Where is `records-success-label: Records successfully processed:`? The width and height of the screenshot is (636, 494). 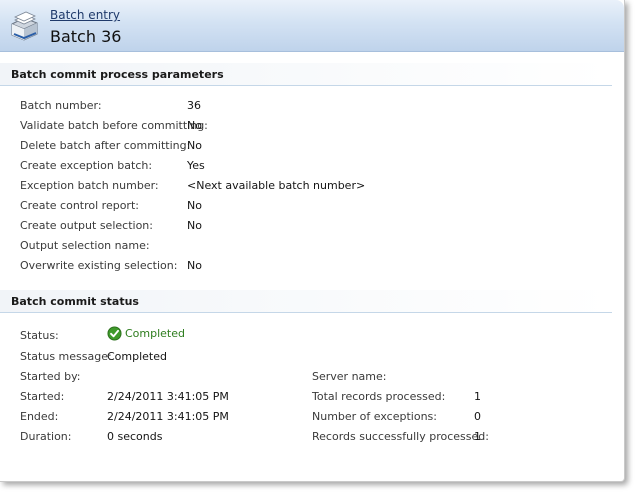
records-success-label: Records successfully processed: is located at coordinates (400, 436).